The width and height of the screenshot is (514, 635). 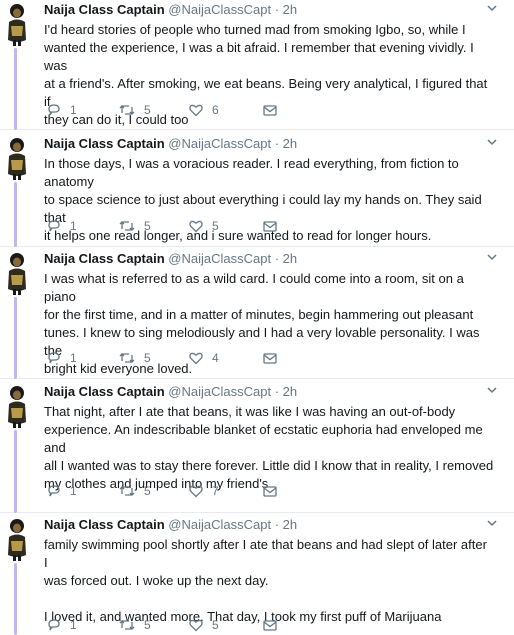 I want to click on like-count: 7, so click(x=215, y=491).